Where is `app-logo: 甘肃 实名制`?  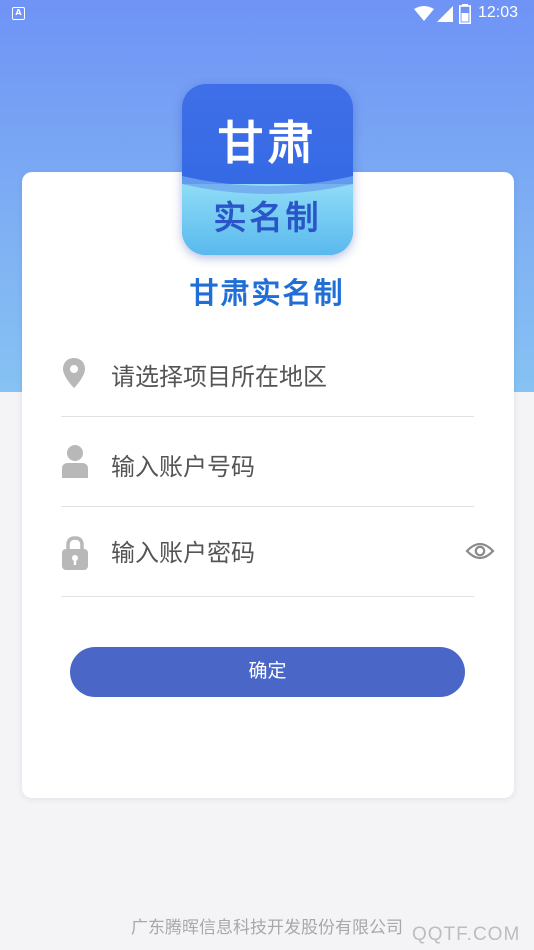
app-logo: 甘肃 实名制 is located at coordinates (267, 169).